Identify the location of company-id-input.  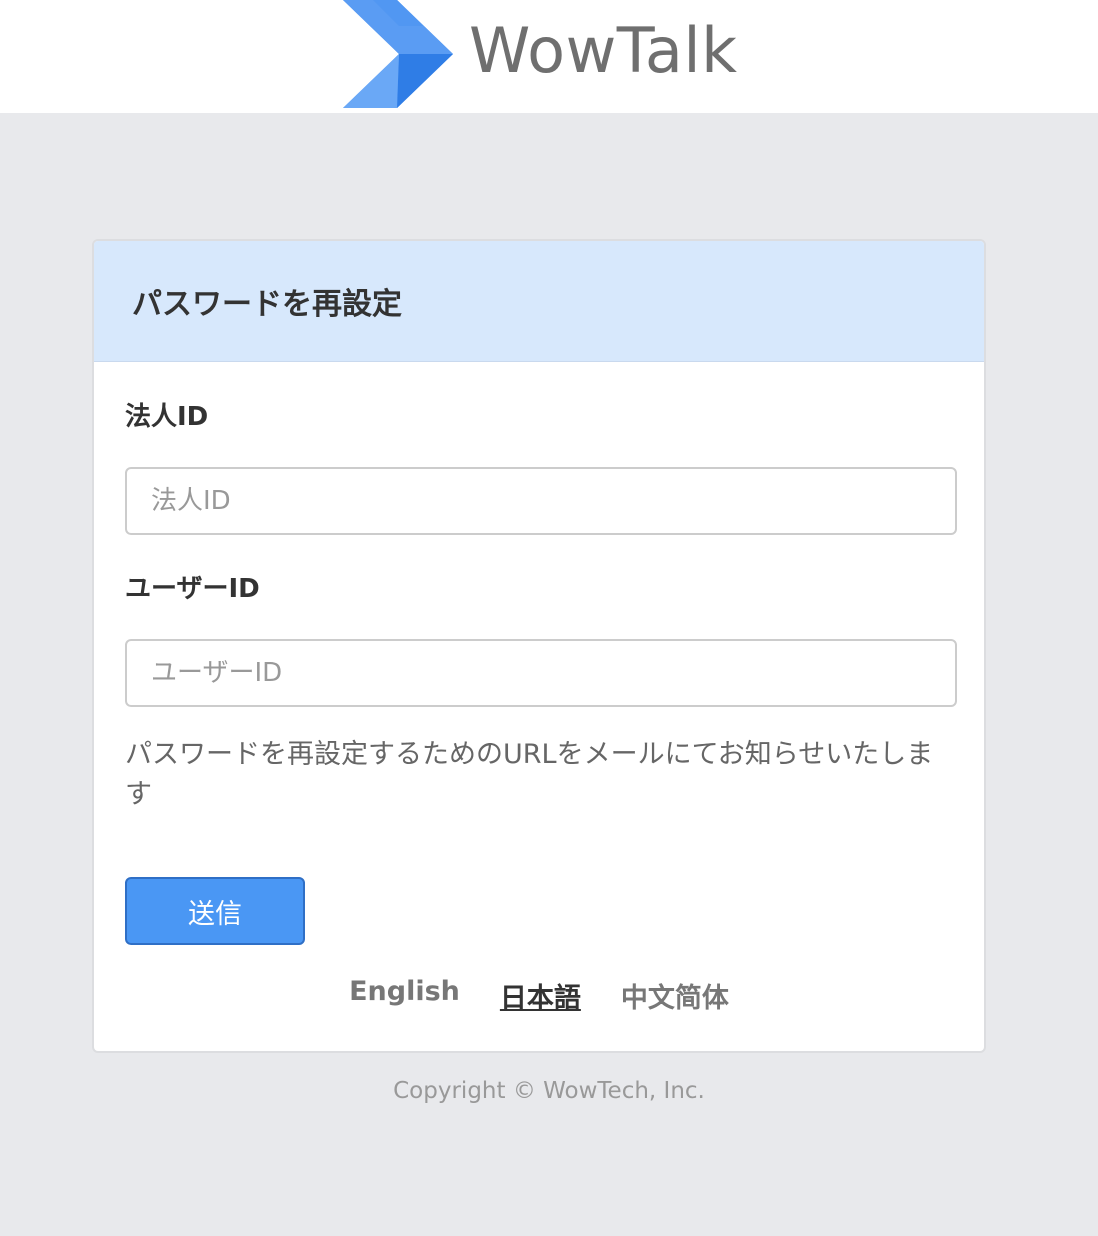
(541, 501).